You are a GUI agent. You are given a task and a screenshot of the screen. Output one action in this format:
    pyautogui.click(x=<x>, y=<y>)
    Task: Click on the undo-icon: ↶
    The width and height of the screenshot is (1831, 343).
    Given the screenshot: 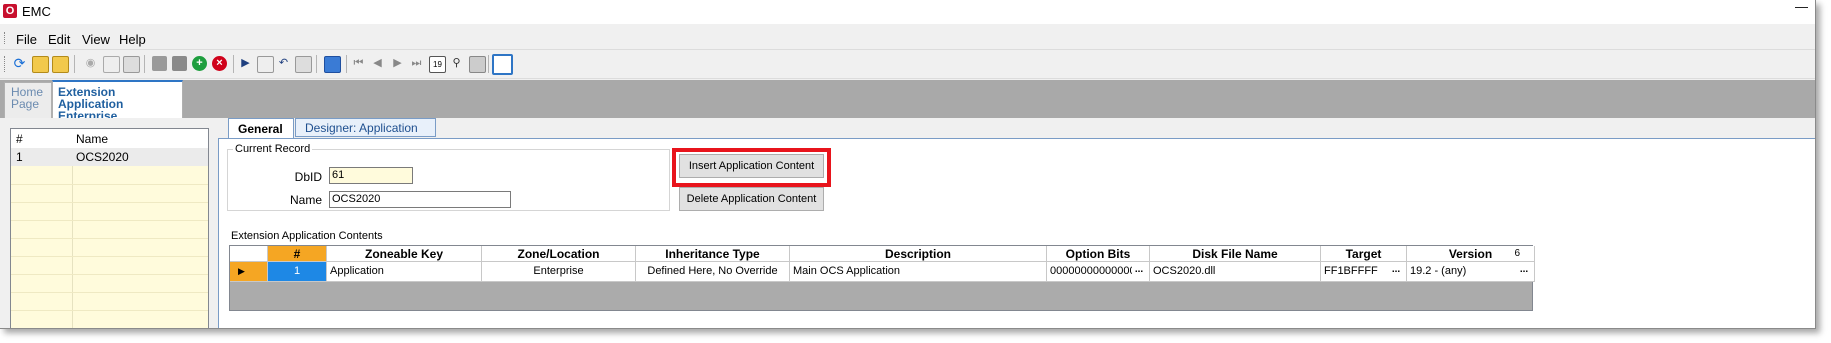 What is the action you would take?
    pyautogui.click(x=283, y=63)
    